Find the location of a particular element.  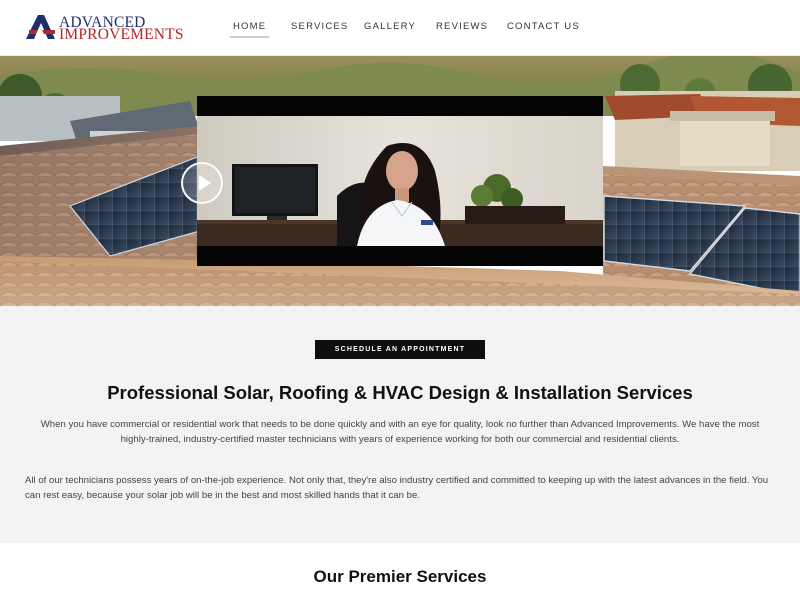

play-button is located at coordinates (202, 183).